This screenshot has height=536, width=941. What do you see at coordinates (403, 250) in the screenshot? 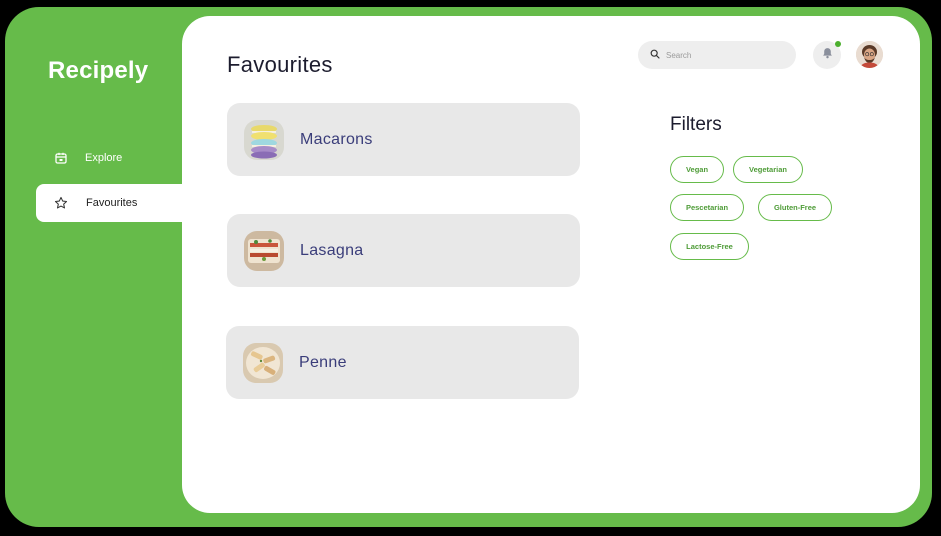
I see `recipe-card-lasagna: Lasagna` at bounding box center [403, 250].